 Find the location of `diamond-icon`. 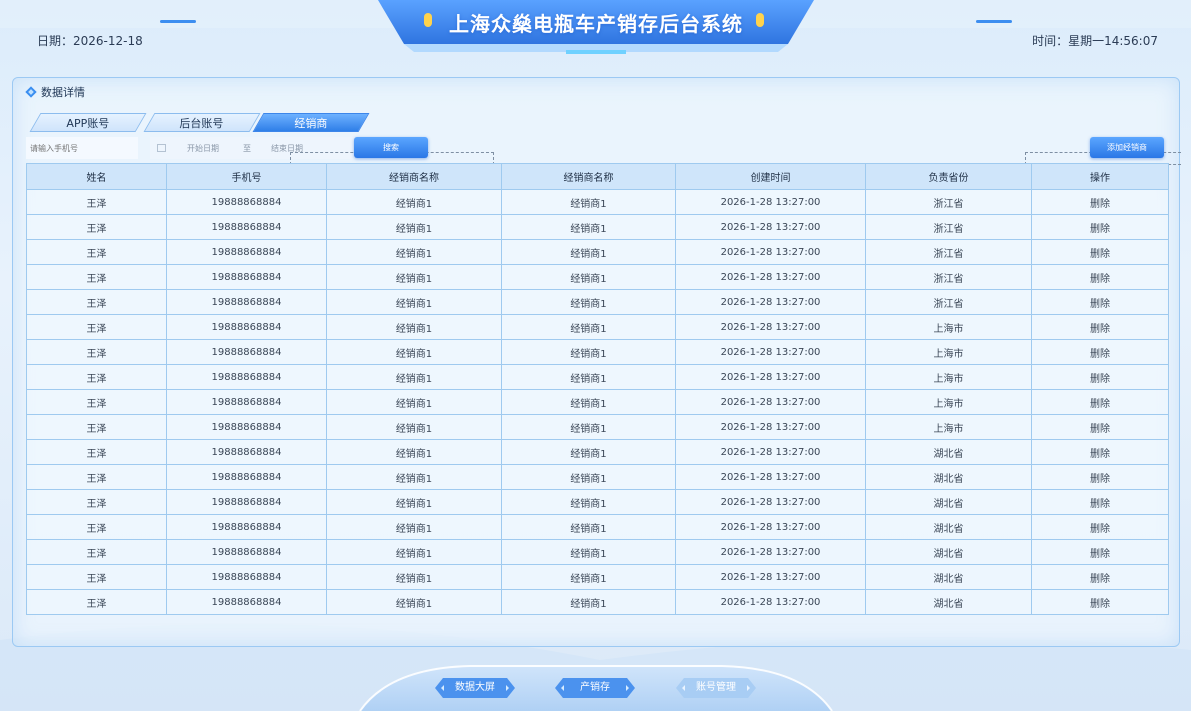

diamond-icon is located at coordinates (31, 92).